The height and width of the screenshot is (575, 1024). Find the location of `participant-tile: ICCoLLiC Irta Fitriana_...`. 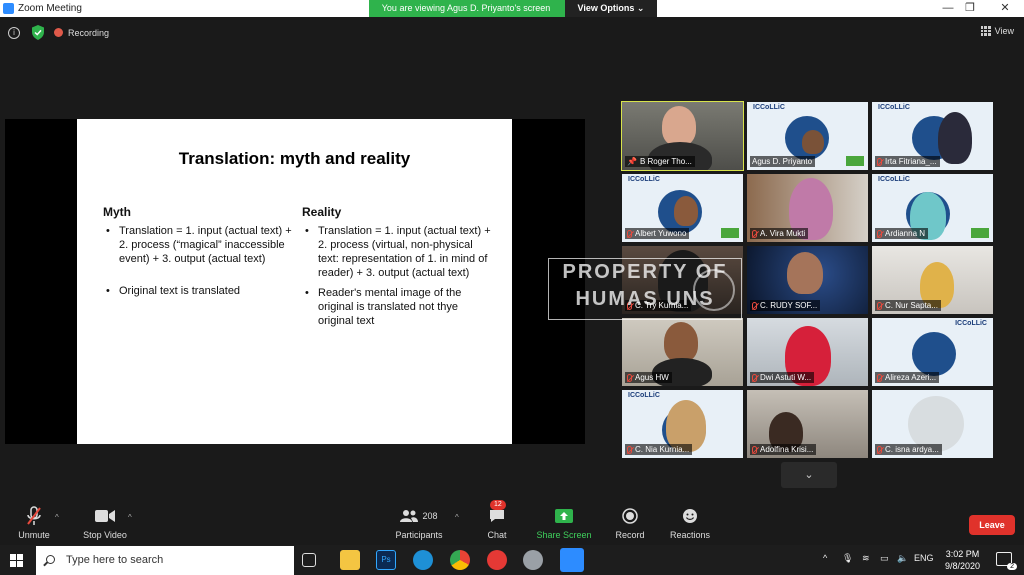

participant-tile: ICCoLLiC Irta Fitriana_... is located at coordinates (932, 136).